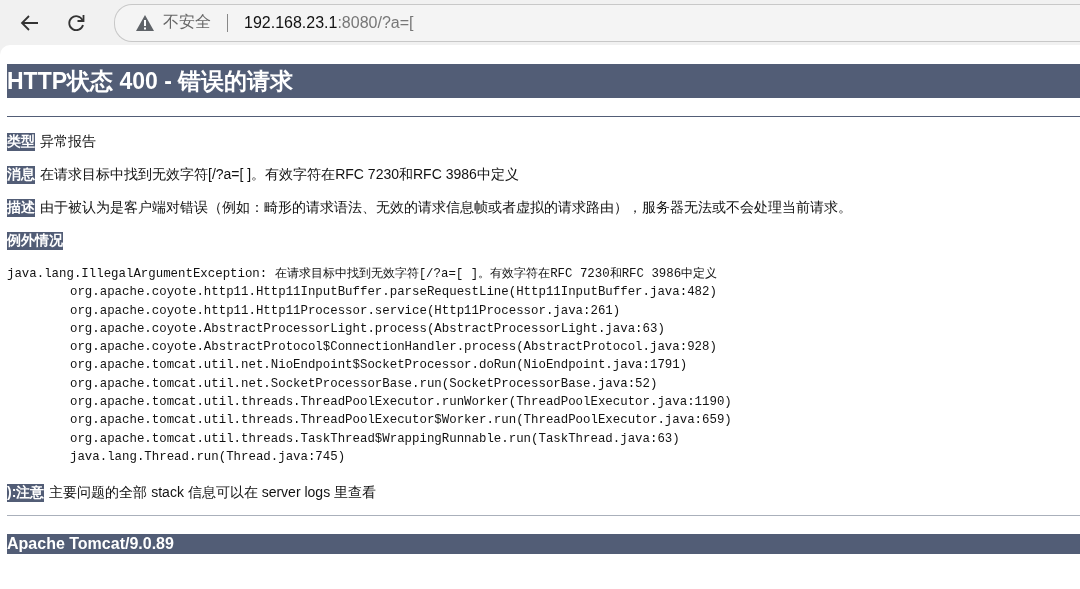 The height and width of the screenshot is (589, 1080). Describe the element at coordinates (68, 141) in the screenshot. I see `field-value: 异常报告` at that location.